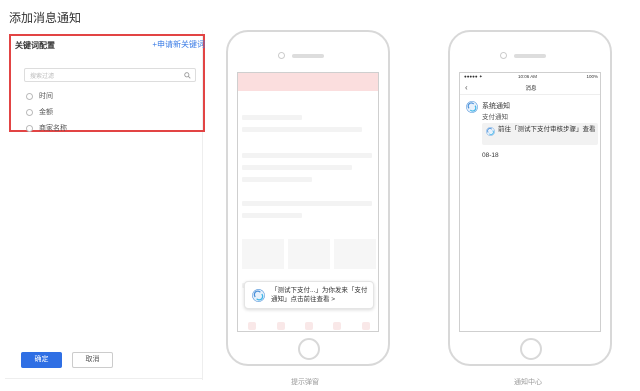 The width and height of the screenshot is (640, 391). What do you see at coordinates (92, 360) in the screenshot?
I see `cancel-button: 取消` at bounding box center [92, 360].